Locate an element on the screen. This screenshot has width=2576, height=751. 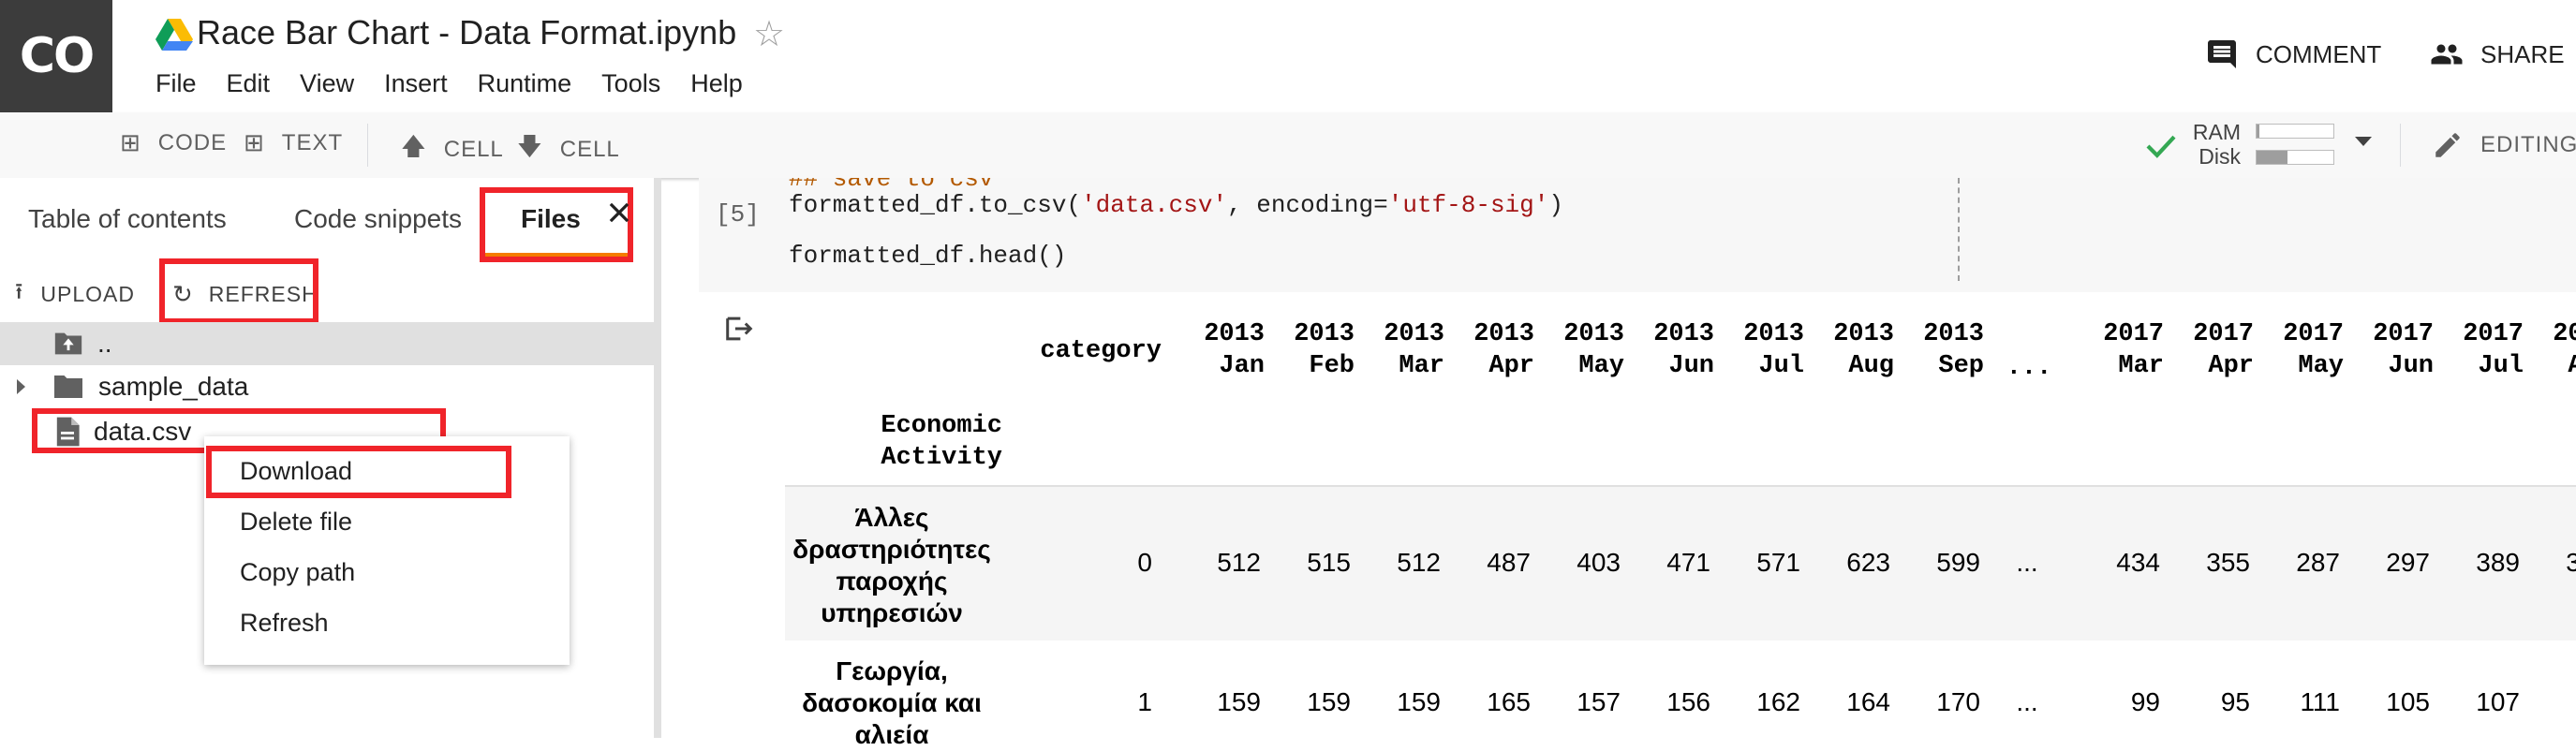
column-header-line: 2017 is located at coordinates (2403, 334).